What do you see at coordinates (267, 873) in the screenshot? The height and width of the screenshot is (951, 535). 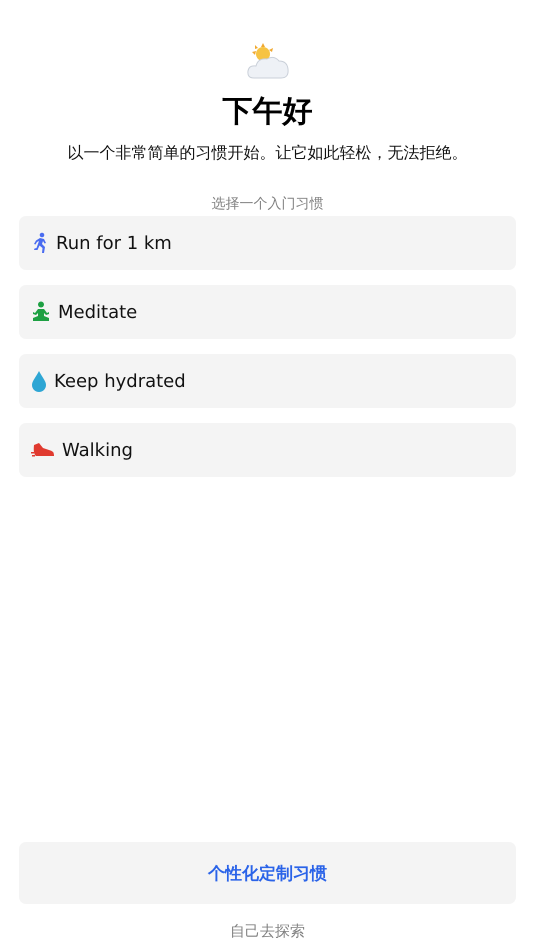 I see `customize-button: 个性化定制习惯` at bounding box center [267, 873].